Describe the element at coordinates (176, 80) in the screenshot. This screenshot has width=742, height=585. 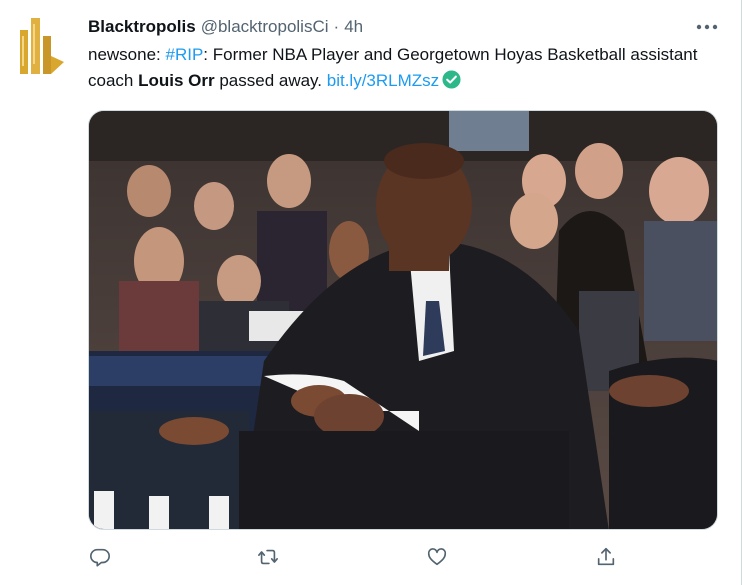
I see `text-bold-name: Louis Orr` at that location.